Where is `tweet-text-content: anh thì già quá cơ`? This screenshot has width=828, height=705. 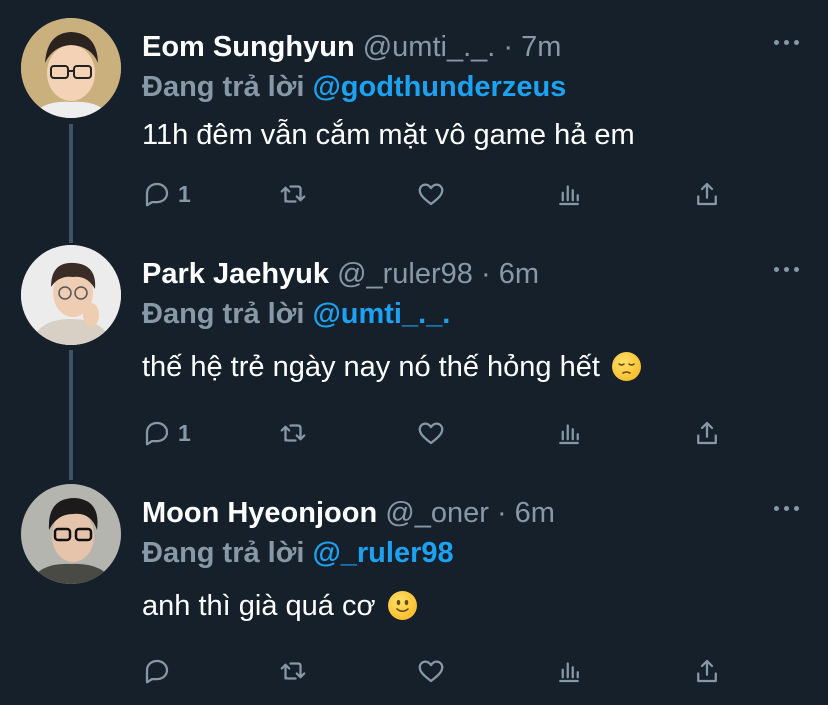
tweet-text-content: anh thì già quá cơ is located at coordinates (259, 606).